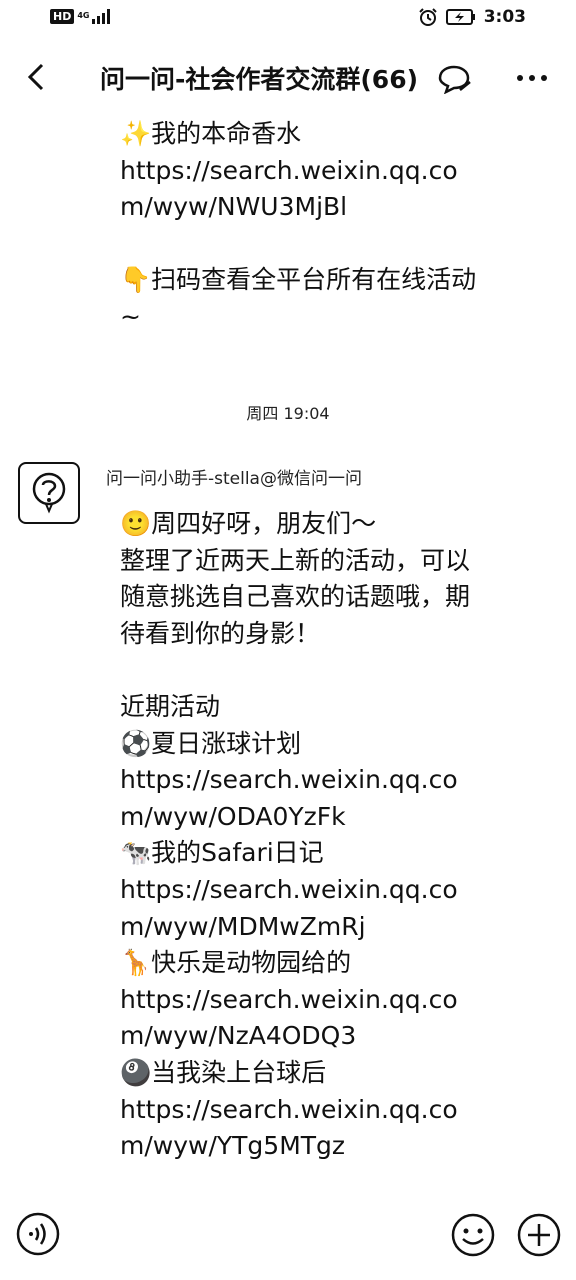 The image size is (576, 1280). What do you see at coordinates (288, 1235) in the screenshot?
I see `input-bar` at bounding box center [288, 1235].